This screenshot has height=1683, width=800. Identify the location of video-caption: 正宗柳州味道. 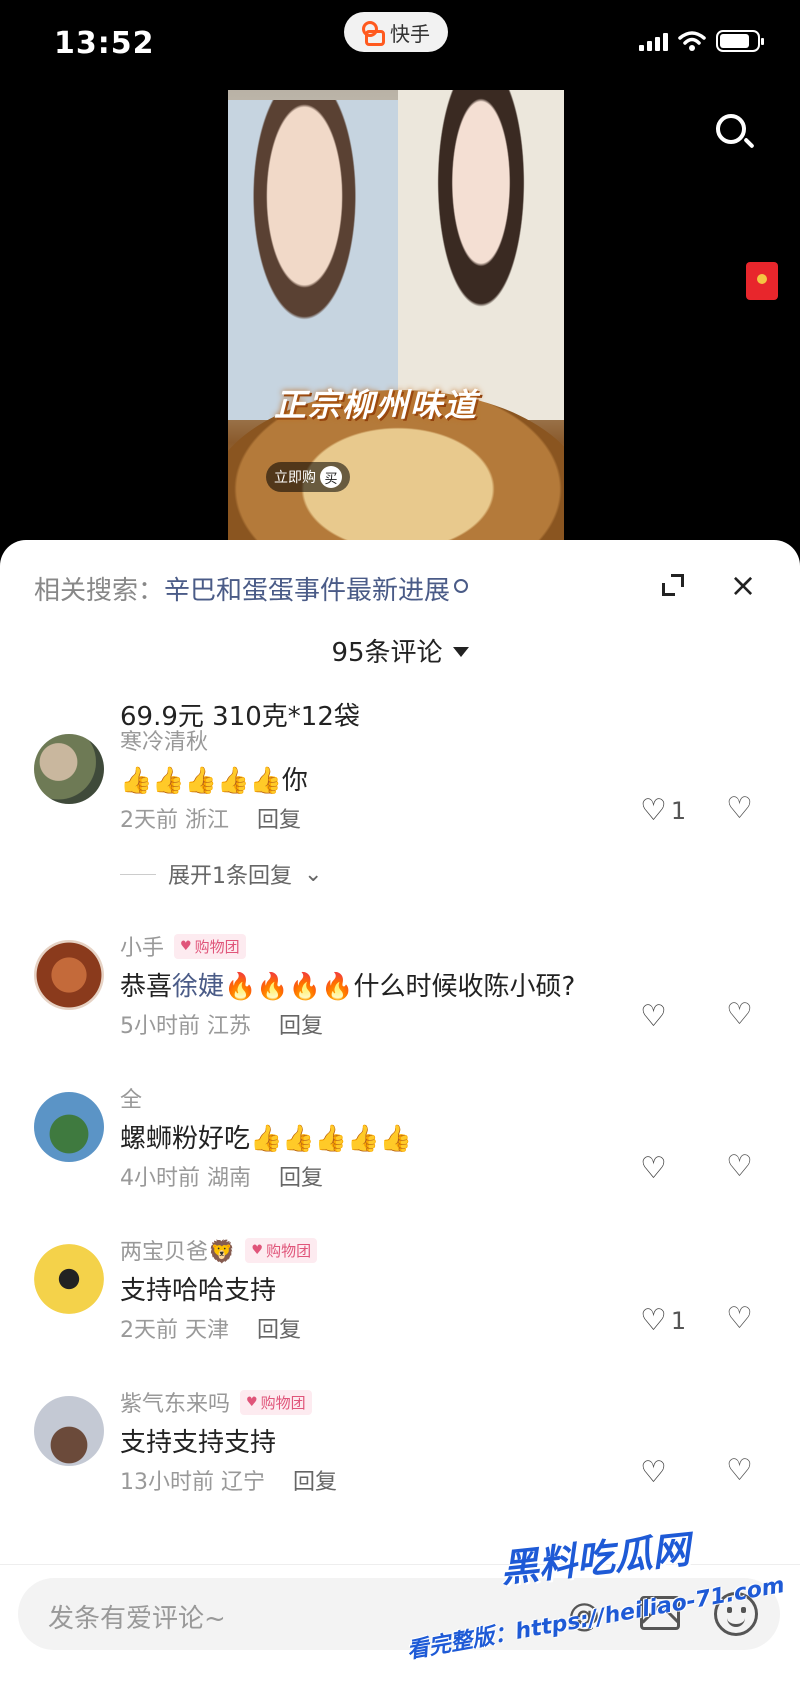
(376, 405).